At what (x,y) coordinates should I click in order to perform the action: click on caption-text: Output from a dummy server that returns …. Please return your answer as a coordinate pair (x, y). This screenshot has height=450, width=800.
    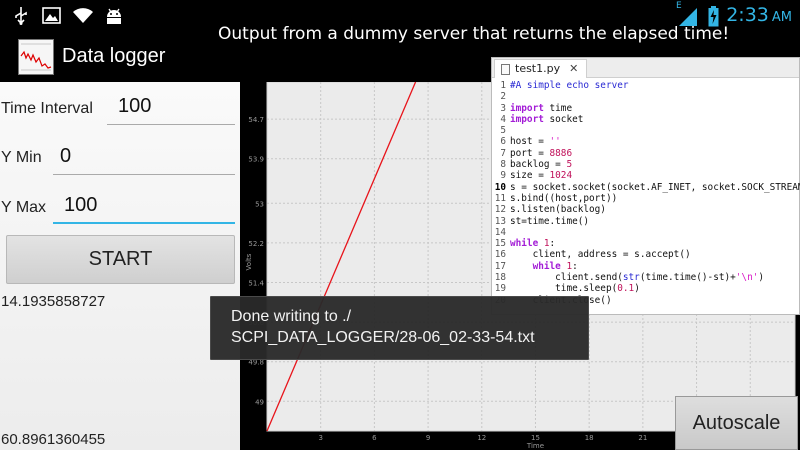
    Looking at the image, I should click on (474, 34).